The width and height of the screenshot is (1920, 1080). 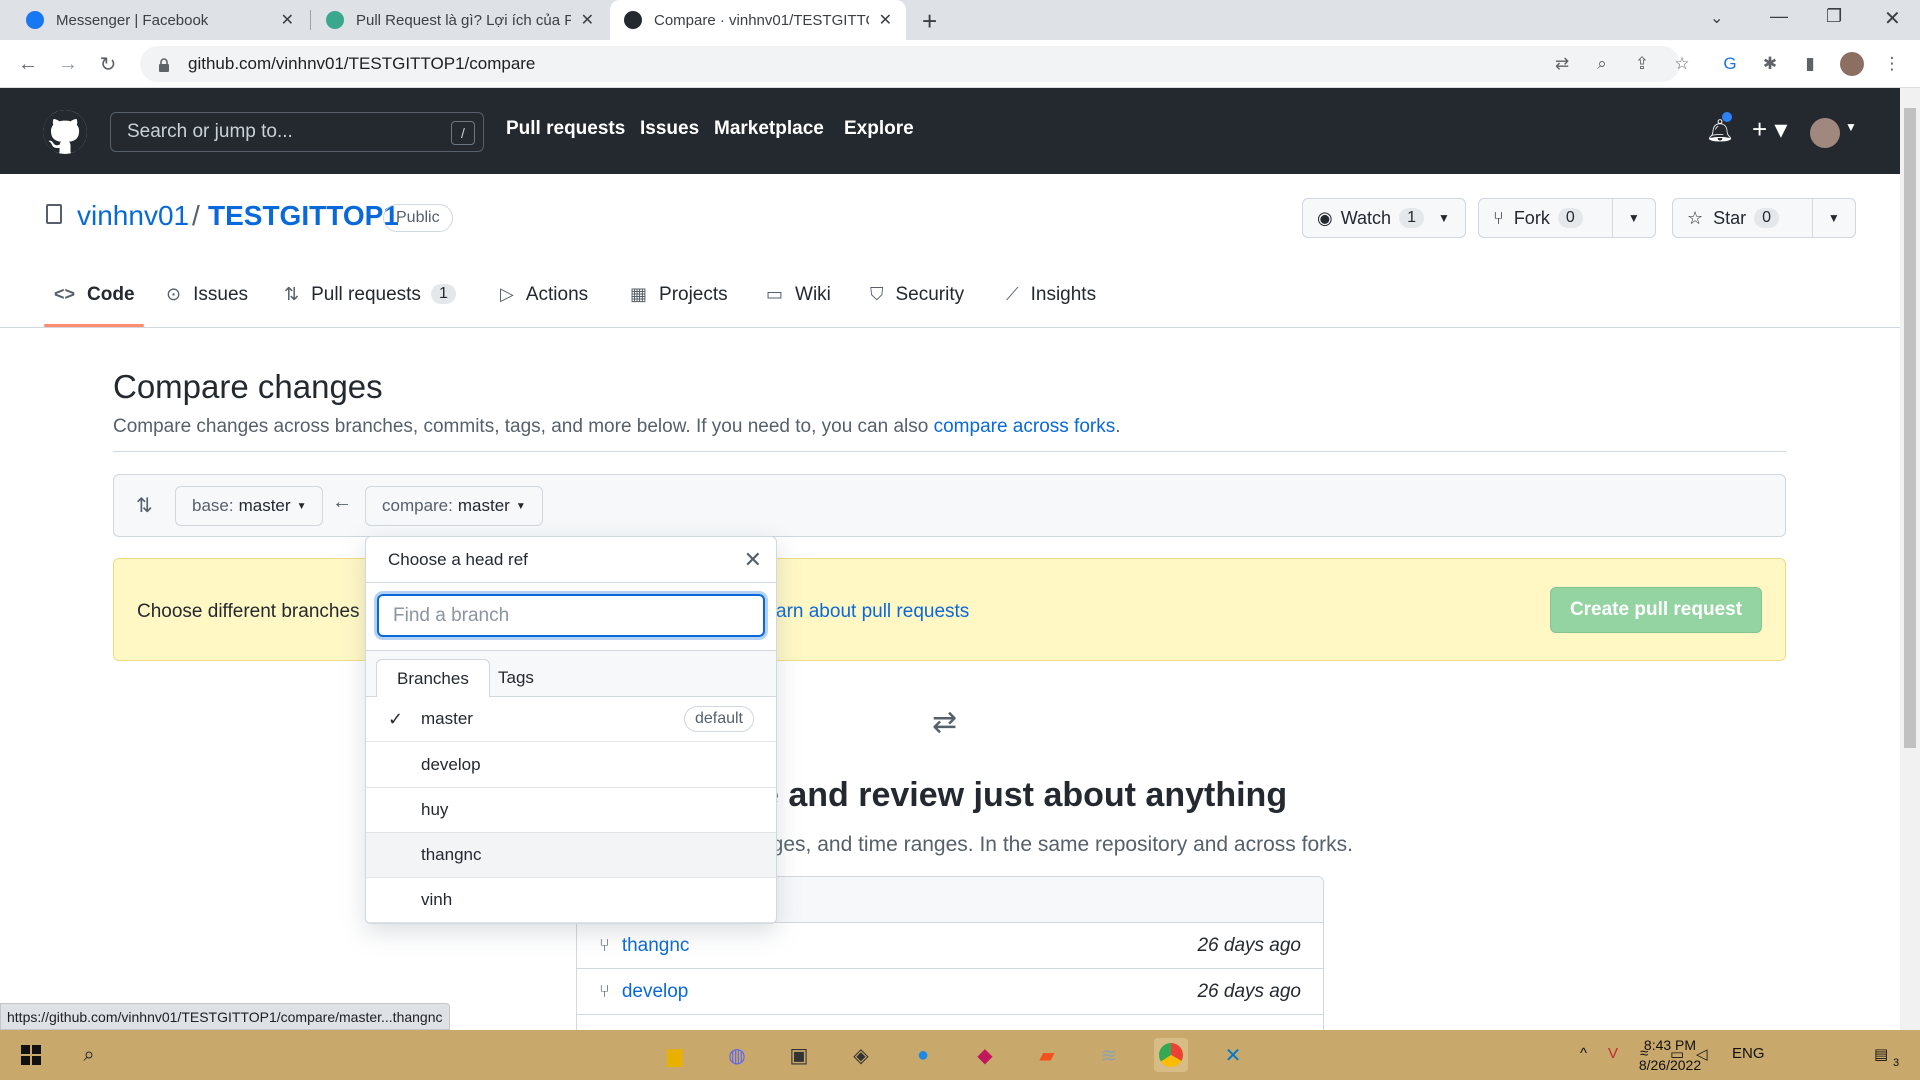 What do you see at coordinates (1411, 218) in the screenshot?
I see `watch-count: 1` at bounding box center [1411, 218].